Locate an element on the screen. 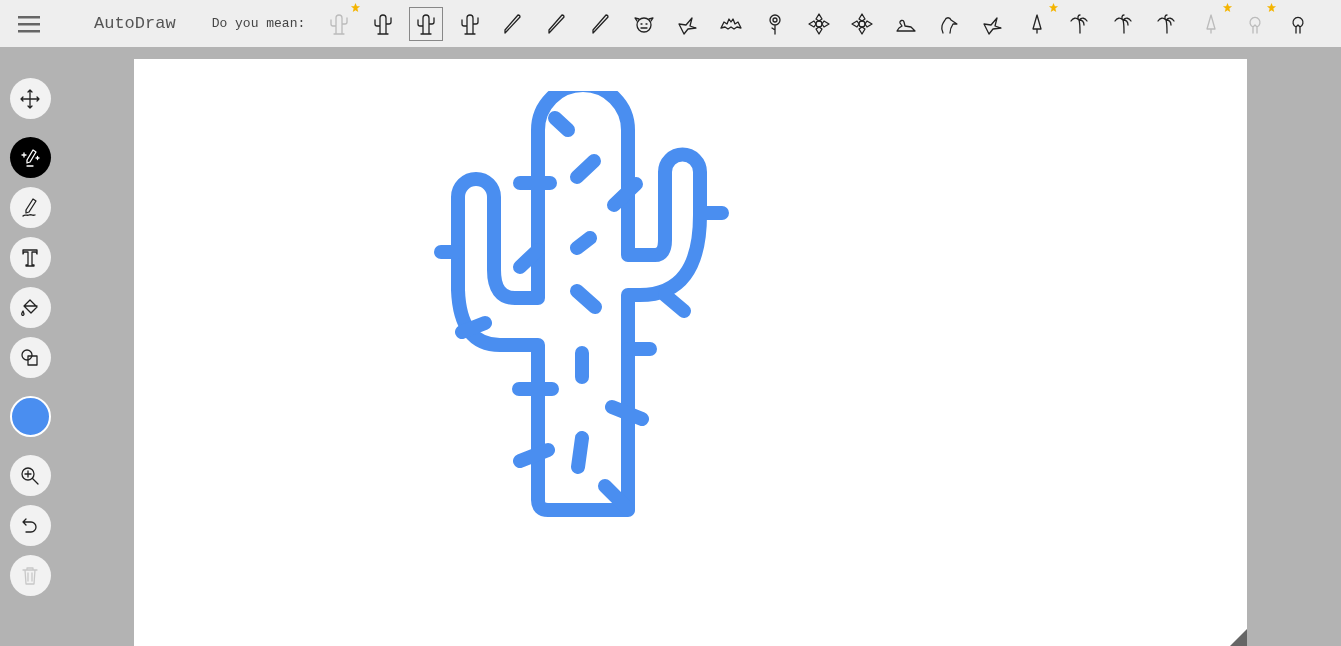 The image size is (1341, 646). resize-handle-icon is located at coordinates (1238, 637).